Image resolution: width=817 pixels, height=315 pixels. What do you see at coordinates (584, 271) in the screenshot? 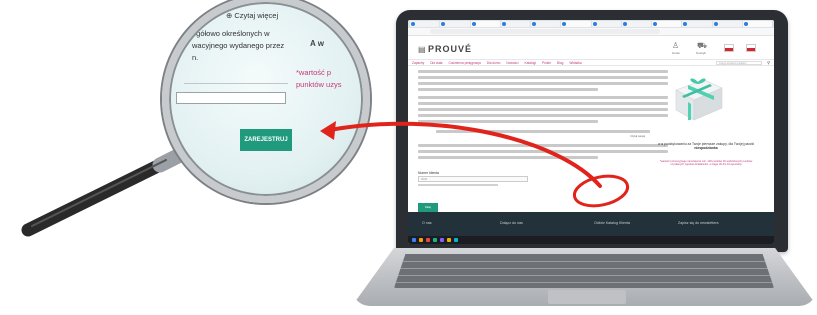
I see `laptop-keyboard` at bounding box center [584, 271].